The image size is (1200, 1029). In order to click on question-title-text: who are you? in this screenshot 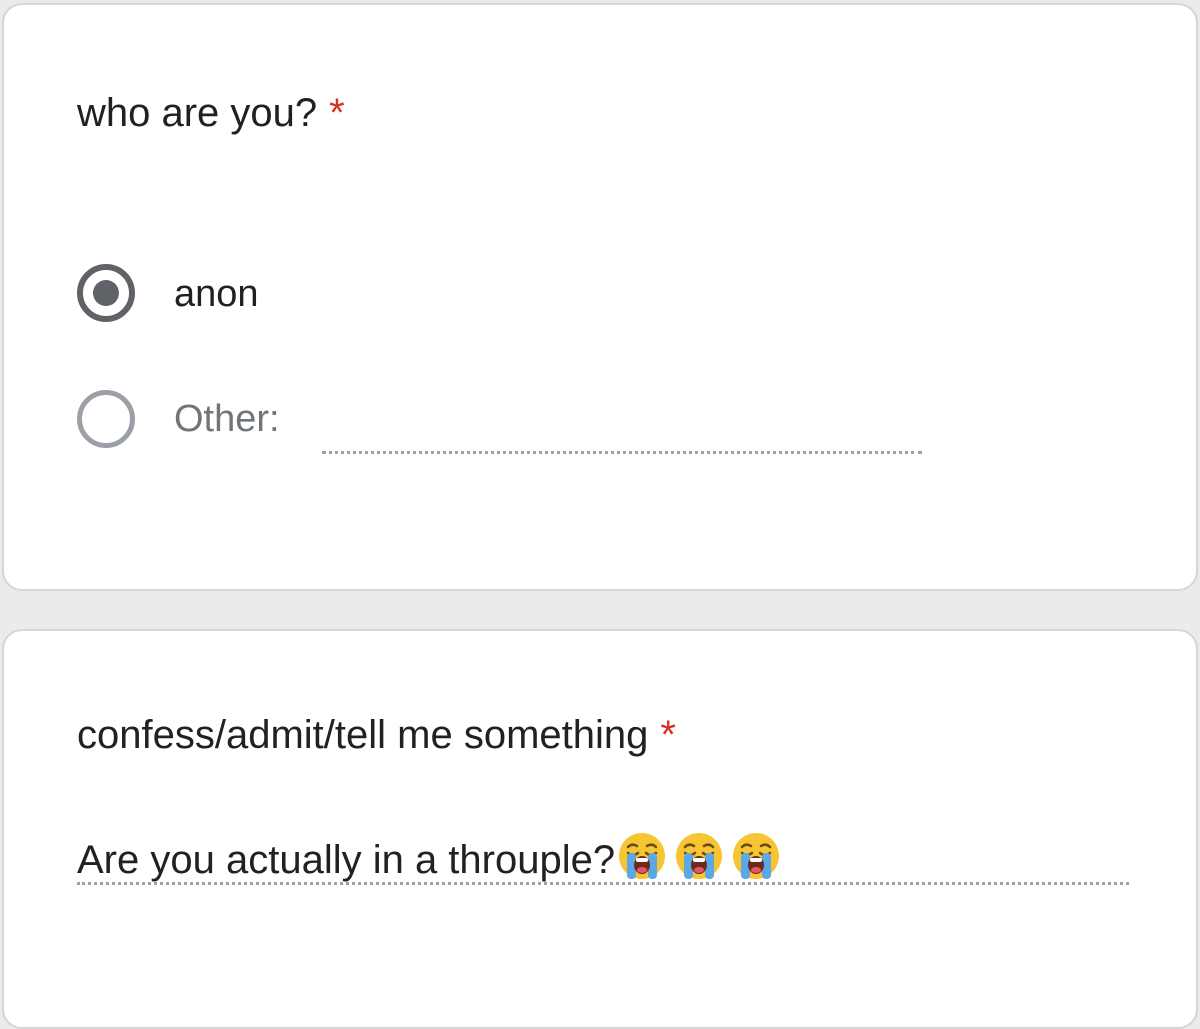, I will do `click(197, 113)`.